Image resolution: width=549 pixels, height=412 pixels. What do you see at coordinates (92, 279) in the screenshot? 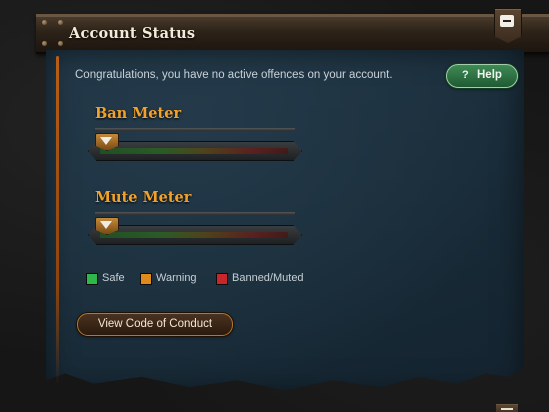
I see `legend-safe-swatch` at bounding box center [92, 279].